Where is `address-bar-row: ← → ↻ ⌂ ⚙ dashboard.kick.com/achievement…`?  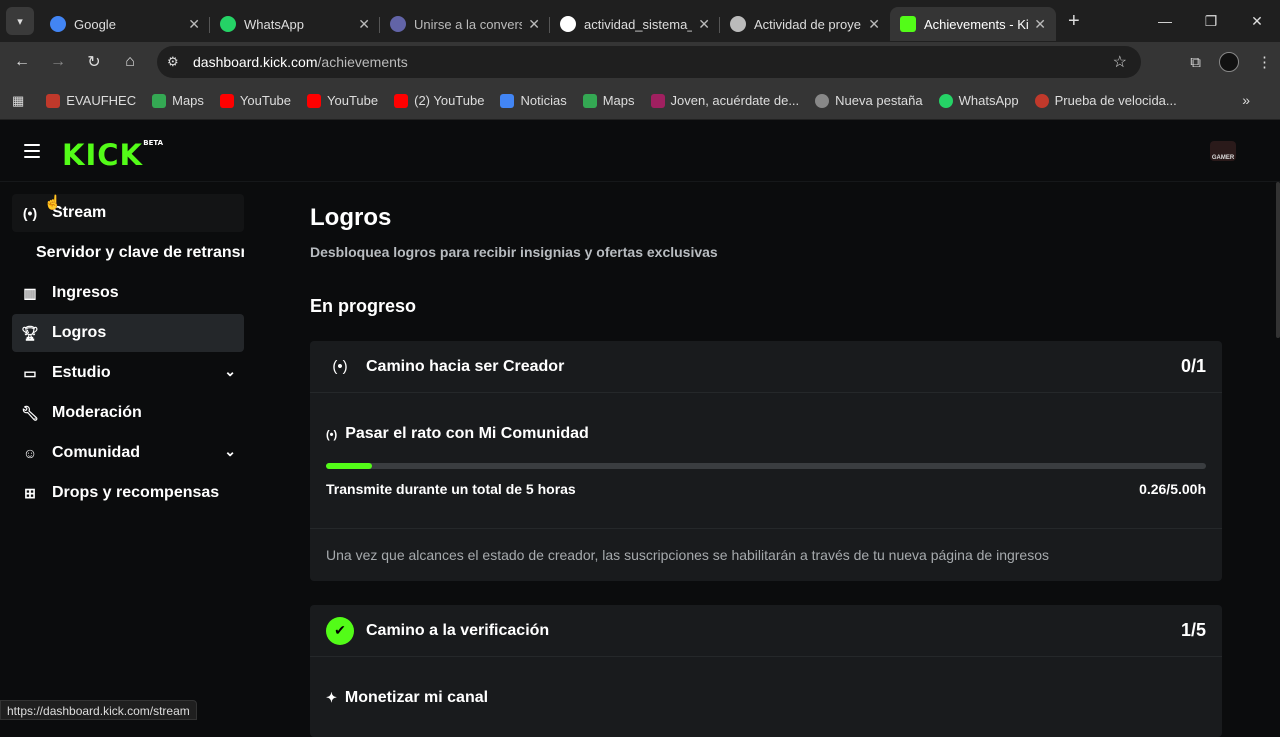
address-bar-row: ← → ↻ ⌂ ⚙ dashboard.kick.com/achievement… is located at coordinates (640, 62).